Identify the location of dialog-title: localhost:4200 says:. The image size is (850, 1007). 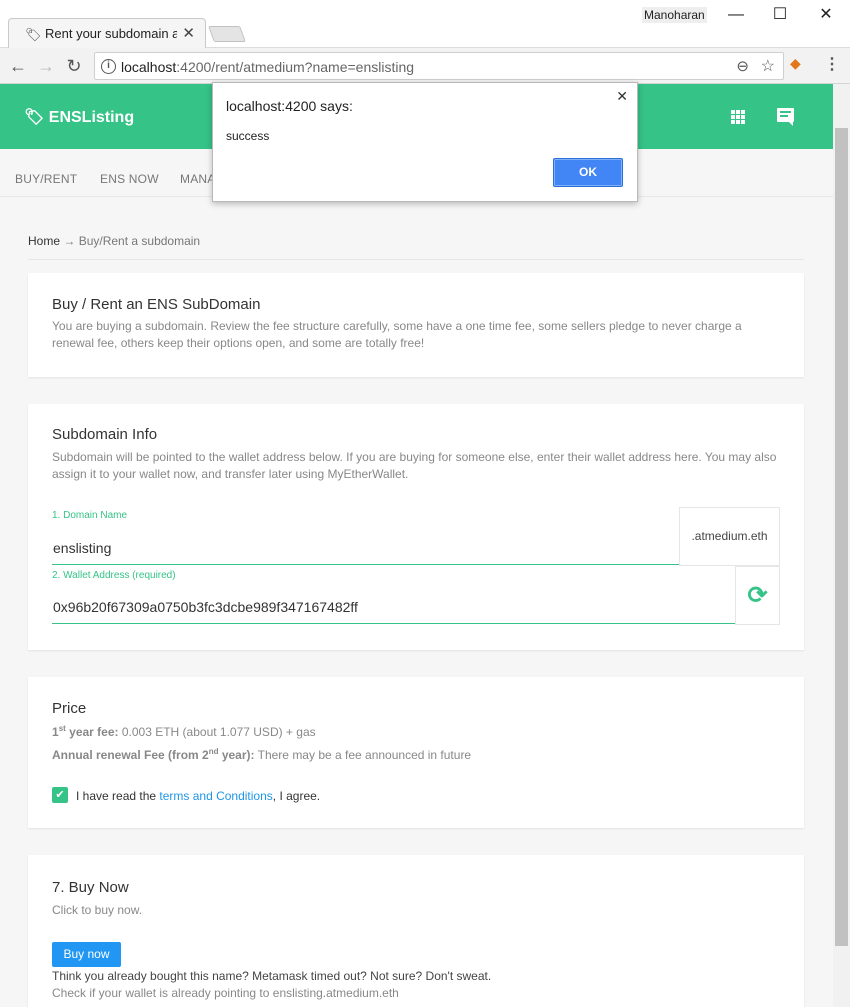
(289, 106).